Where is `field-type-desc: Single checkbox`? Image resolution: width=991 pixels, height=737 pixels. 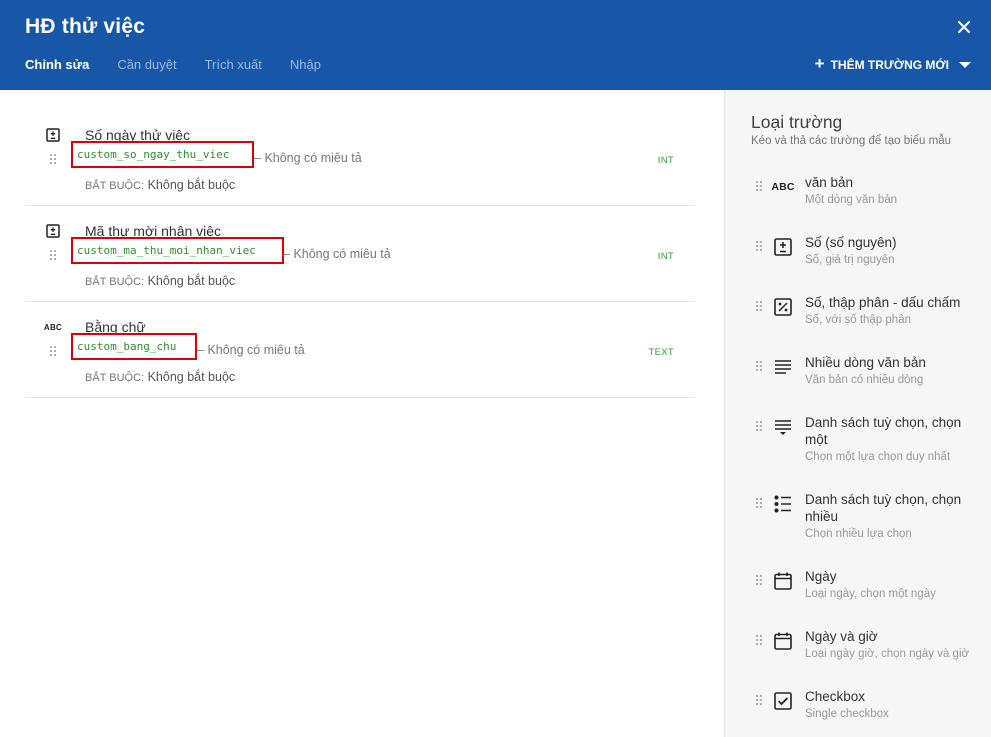
field-type-desc: Single checkbox is located at coordinates (847, 714).